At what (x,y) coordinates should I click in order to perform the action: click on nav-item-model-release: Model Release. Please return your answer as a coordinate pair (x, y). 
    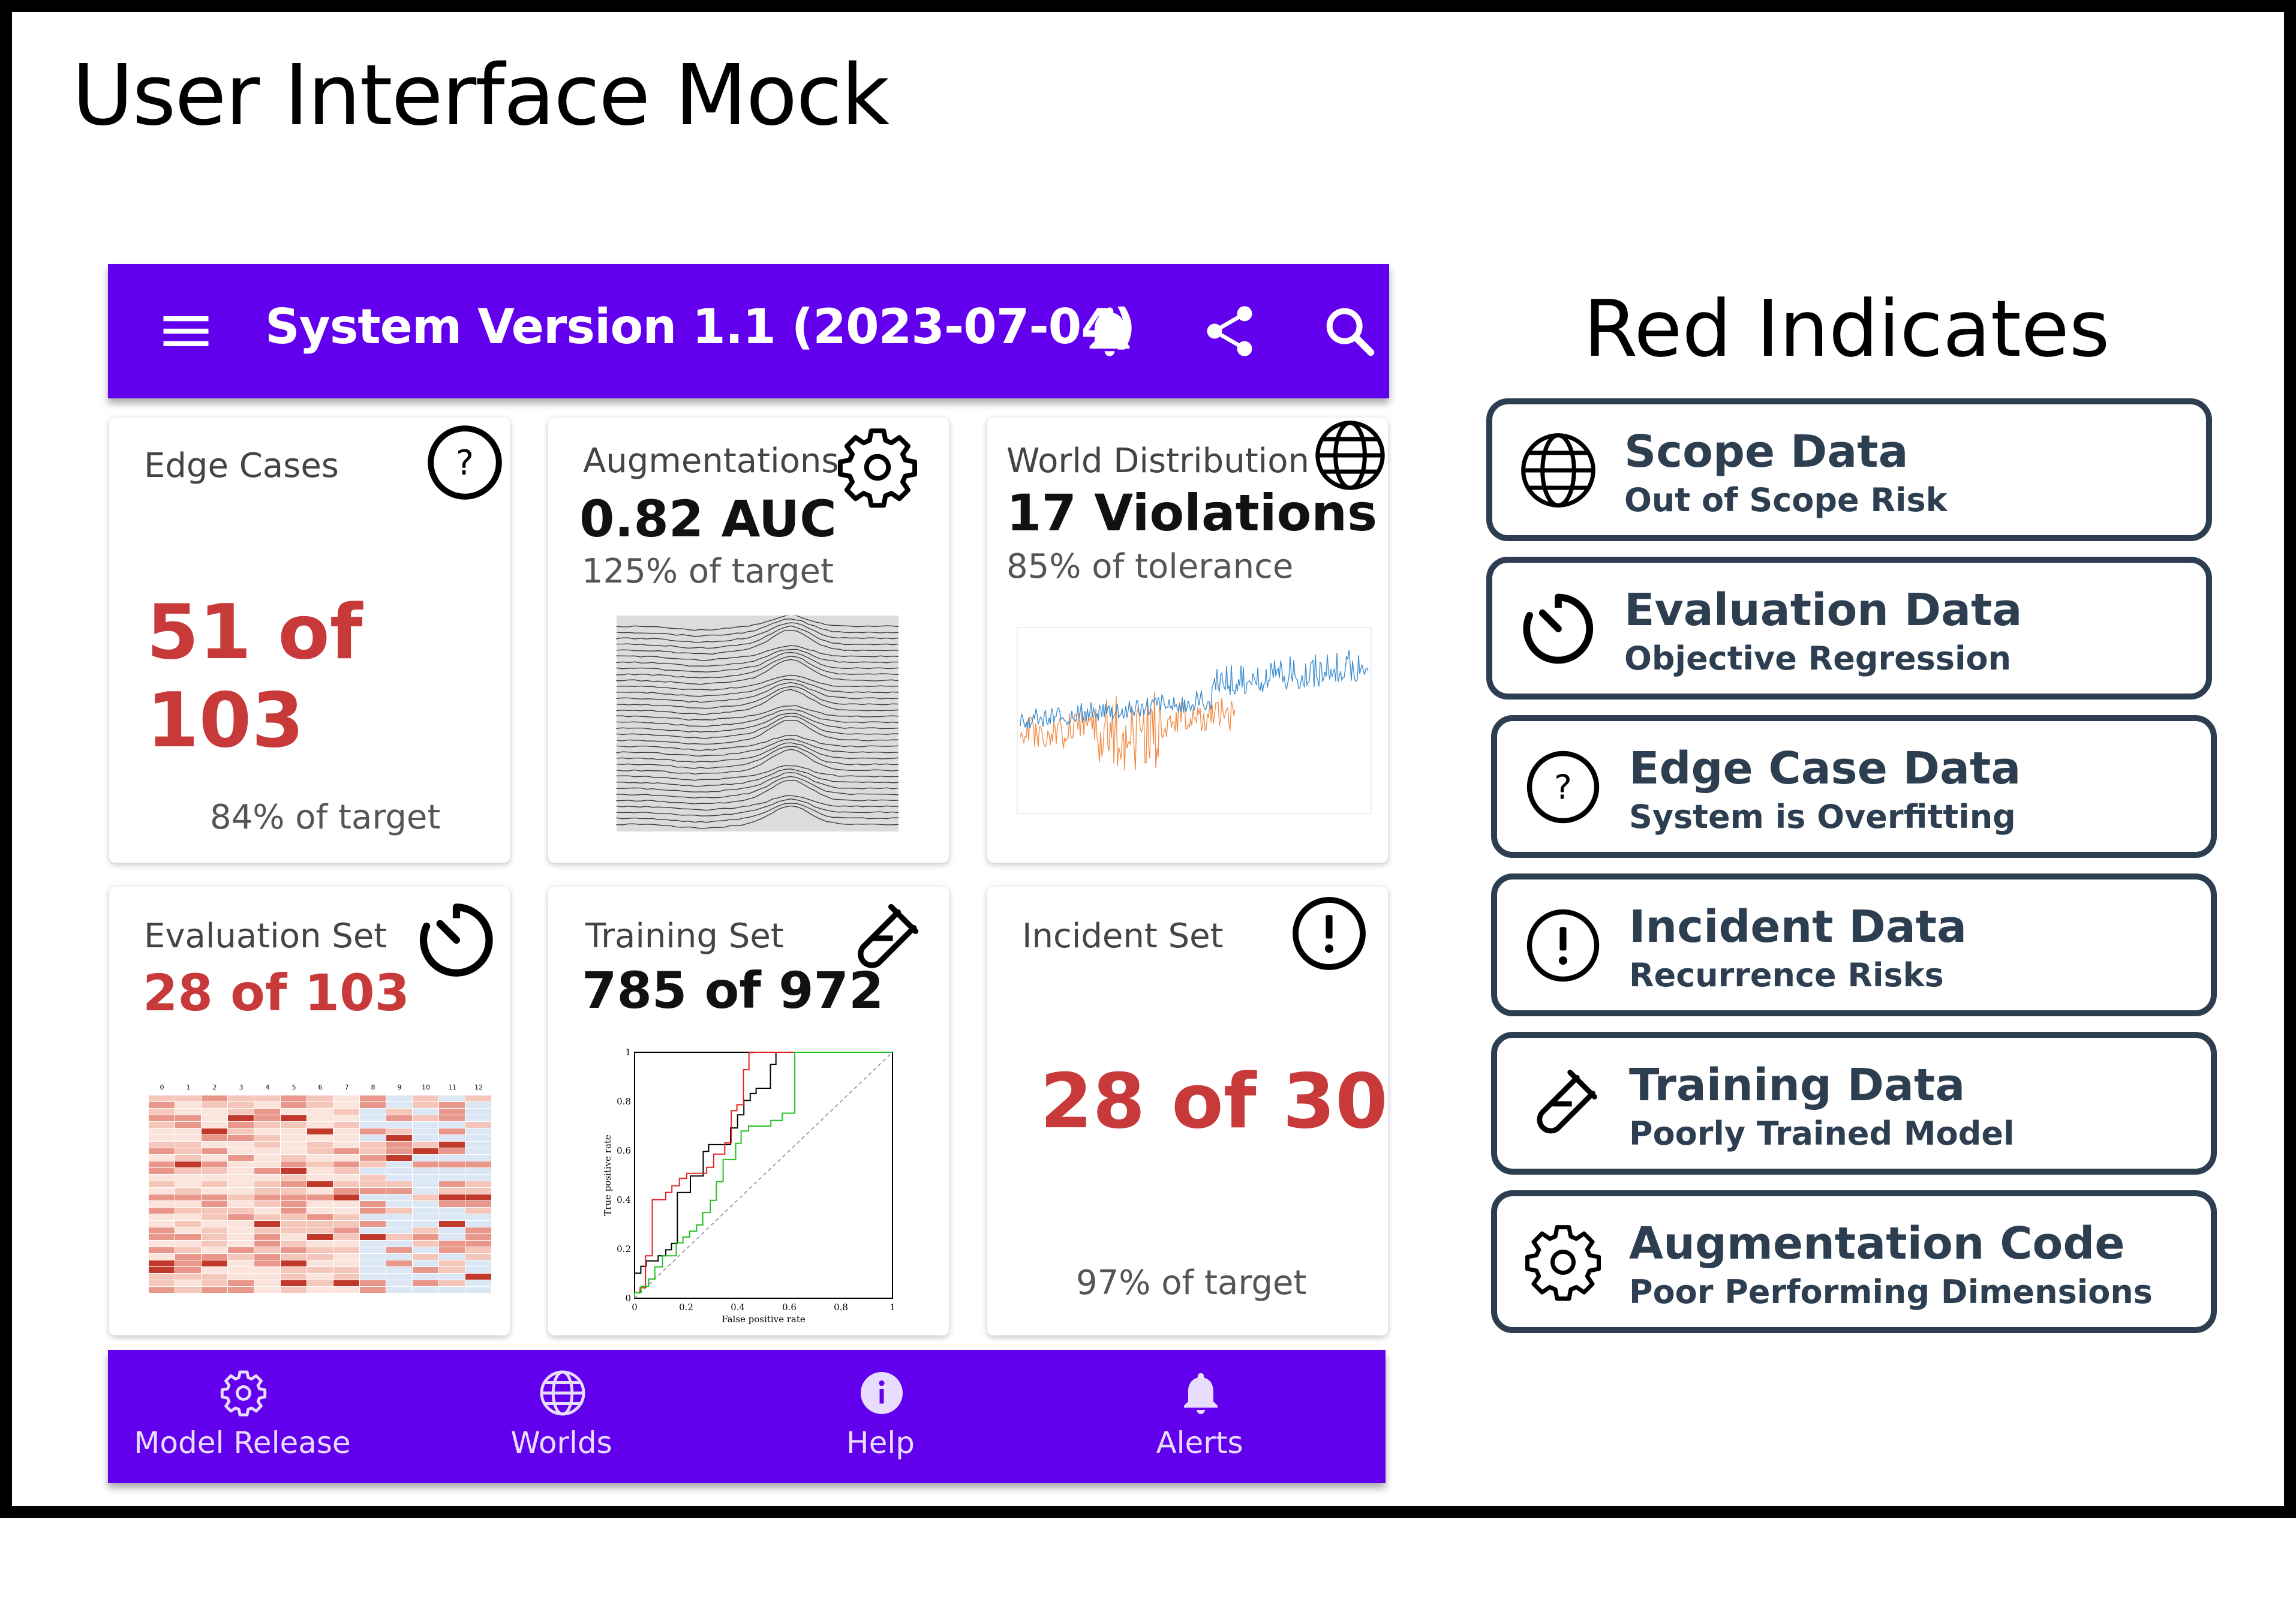
    Looking at the image, I should click on (242, 1416).